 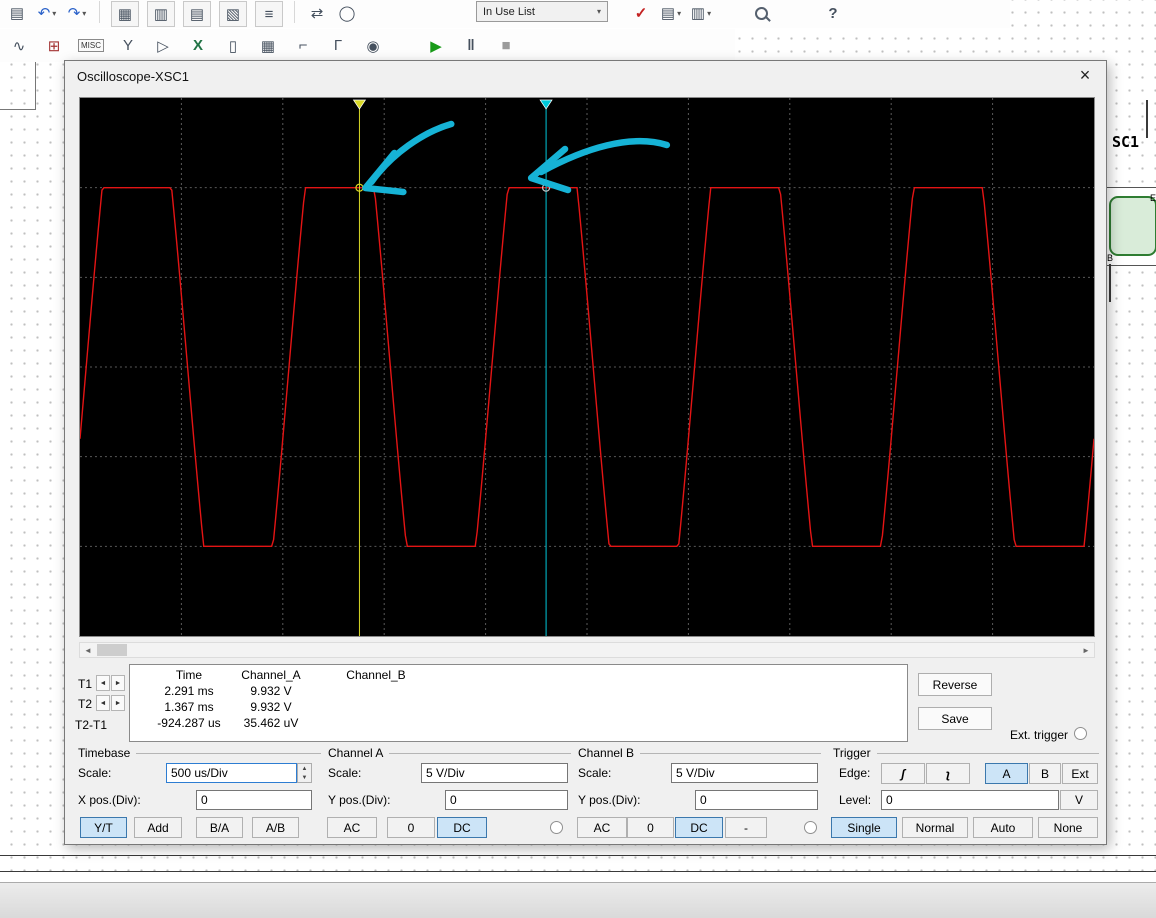 What do you see at coordinates (1079, 800) in the screenshot?
I see `trigger-level-unit-select: V` at bounding box center [1079, 800].